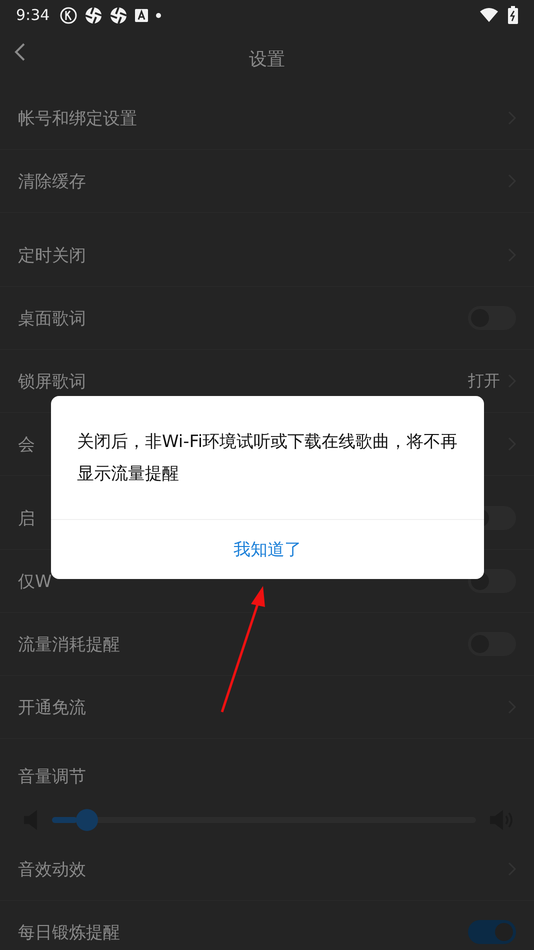 Image resolution: width=534 pixels, height=950 pixels. Describe the element at coordinates (267, 869) in the screenshot. I see `settings-row: 音效动效` at that location.